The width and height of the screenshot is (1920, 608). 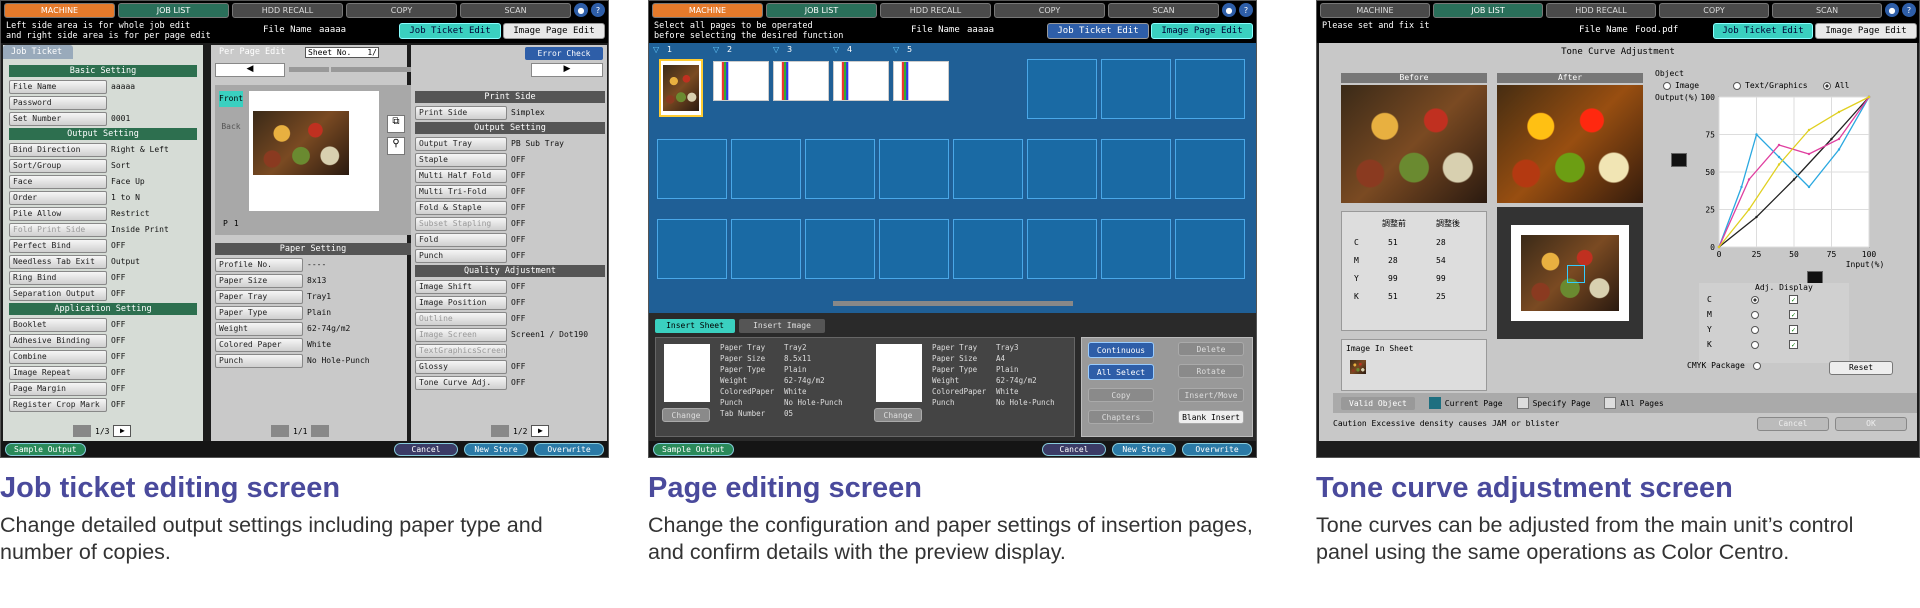 I want to click on setting-button: Combine, so click(x=58, y=356).